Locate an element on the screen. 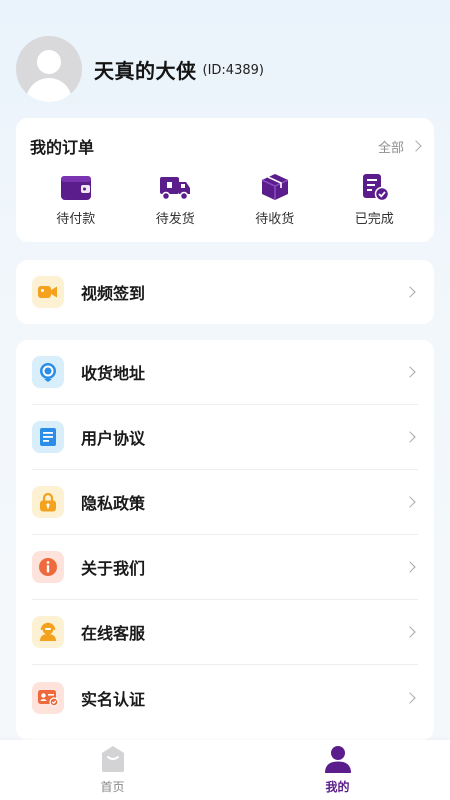  video-checkin-card: 视频签到 is located at coordinates (225, 292).